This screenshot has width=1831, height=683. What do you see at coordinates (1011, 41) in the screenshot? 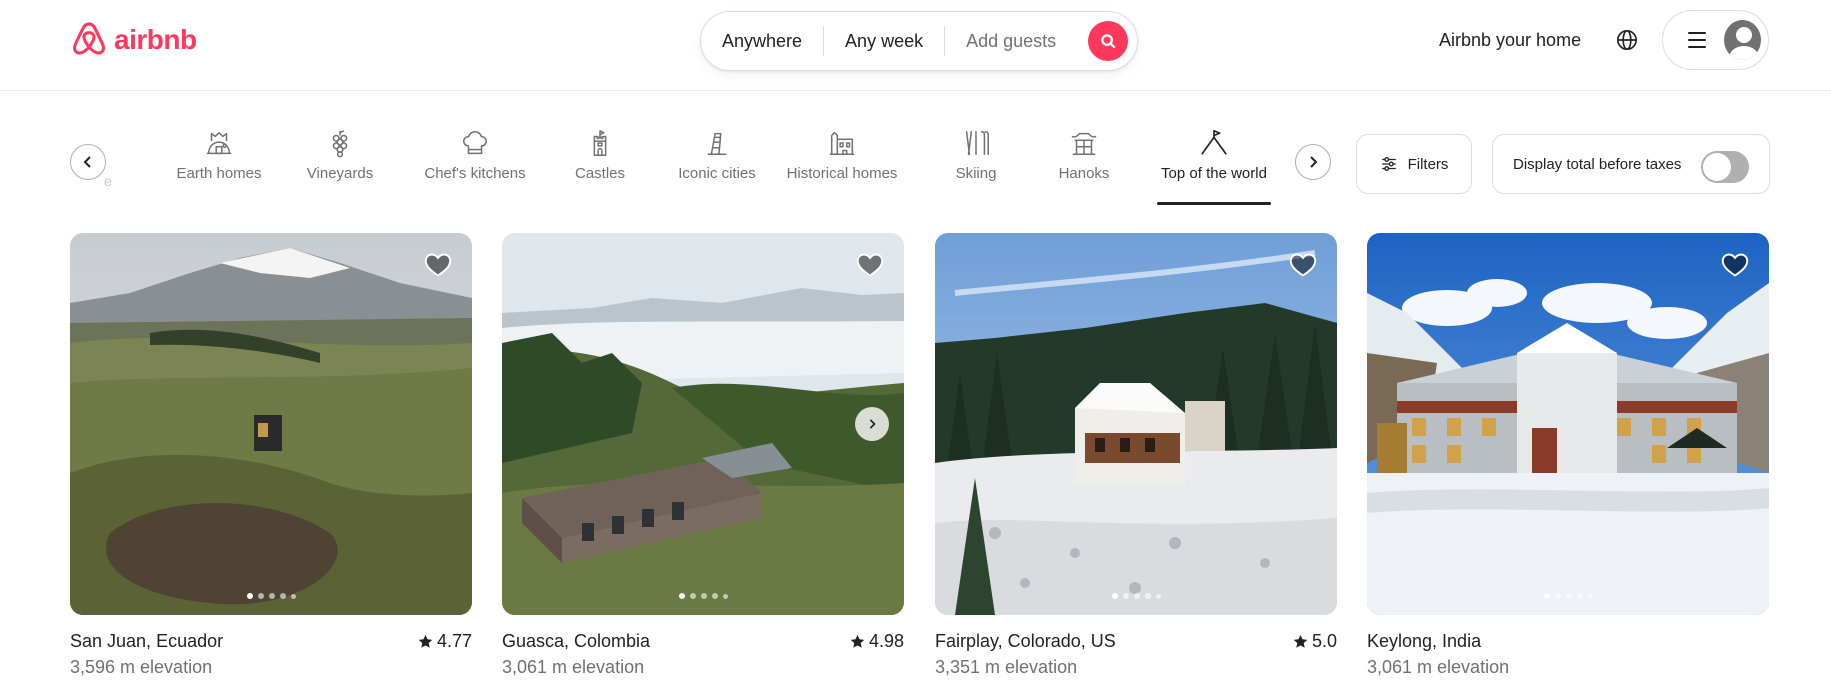
I see `search-guests: Add guests` at bounding box center [1011, 41].